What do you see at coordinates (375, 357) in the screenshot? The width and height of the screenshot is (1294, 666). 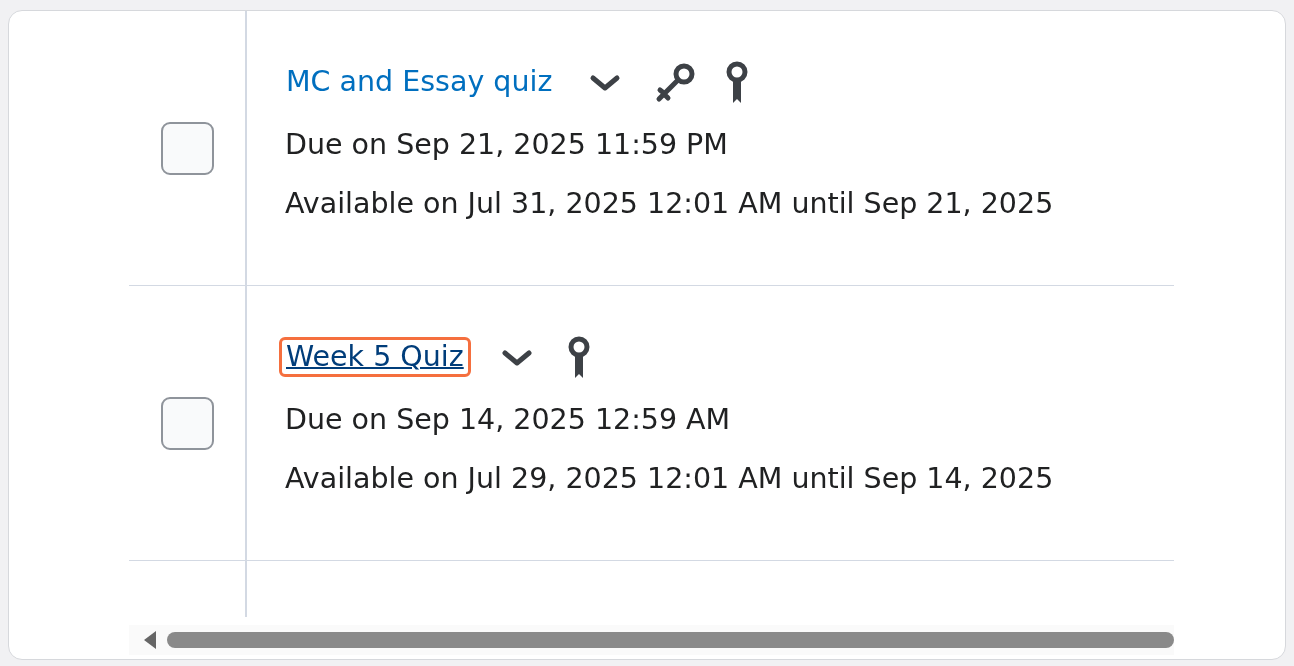 I see `quiz-title-link: Week 5 Quiz` at bounding box center [375, 357].